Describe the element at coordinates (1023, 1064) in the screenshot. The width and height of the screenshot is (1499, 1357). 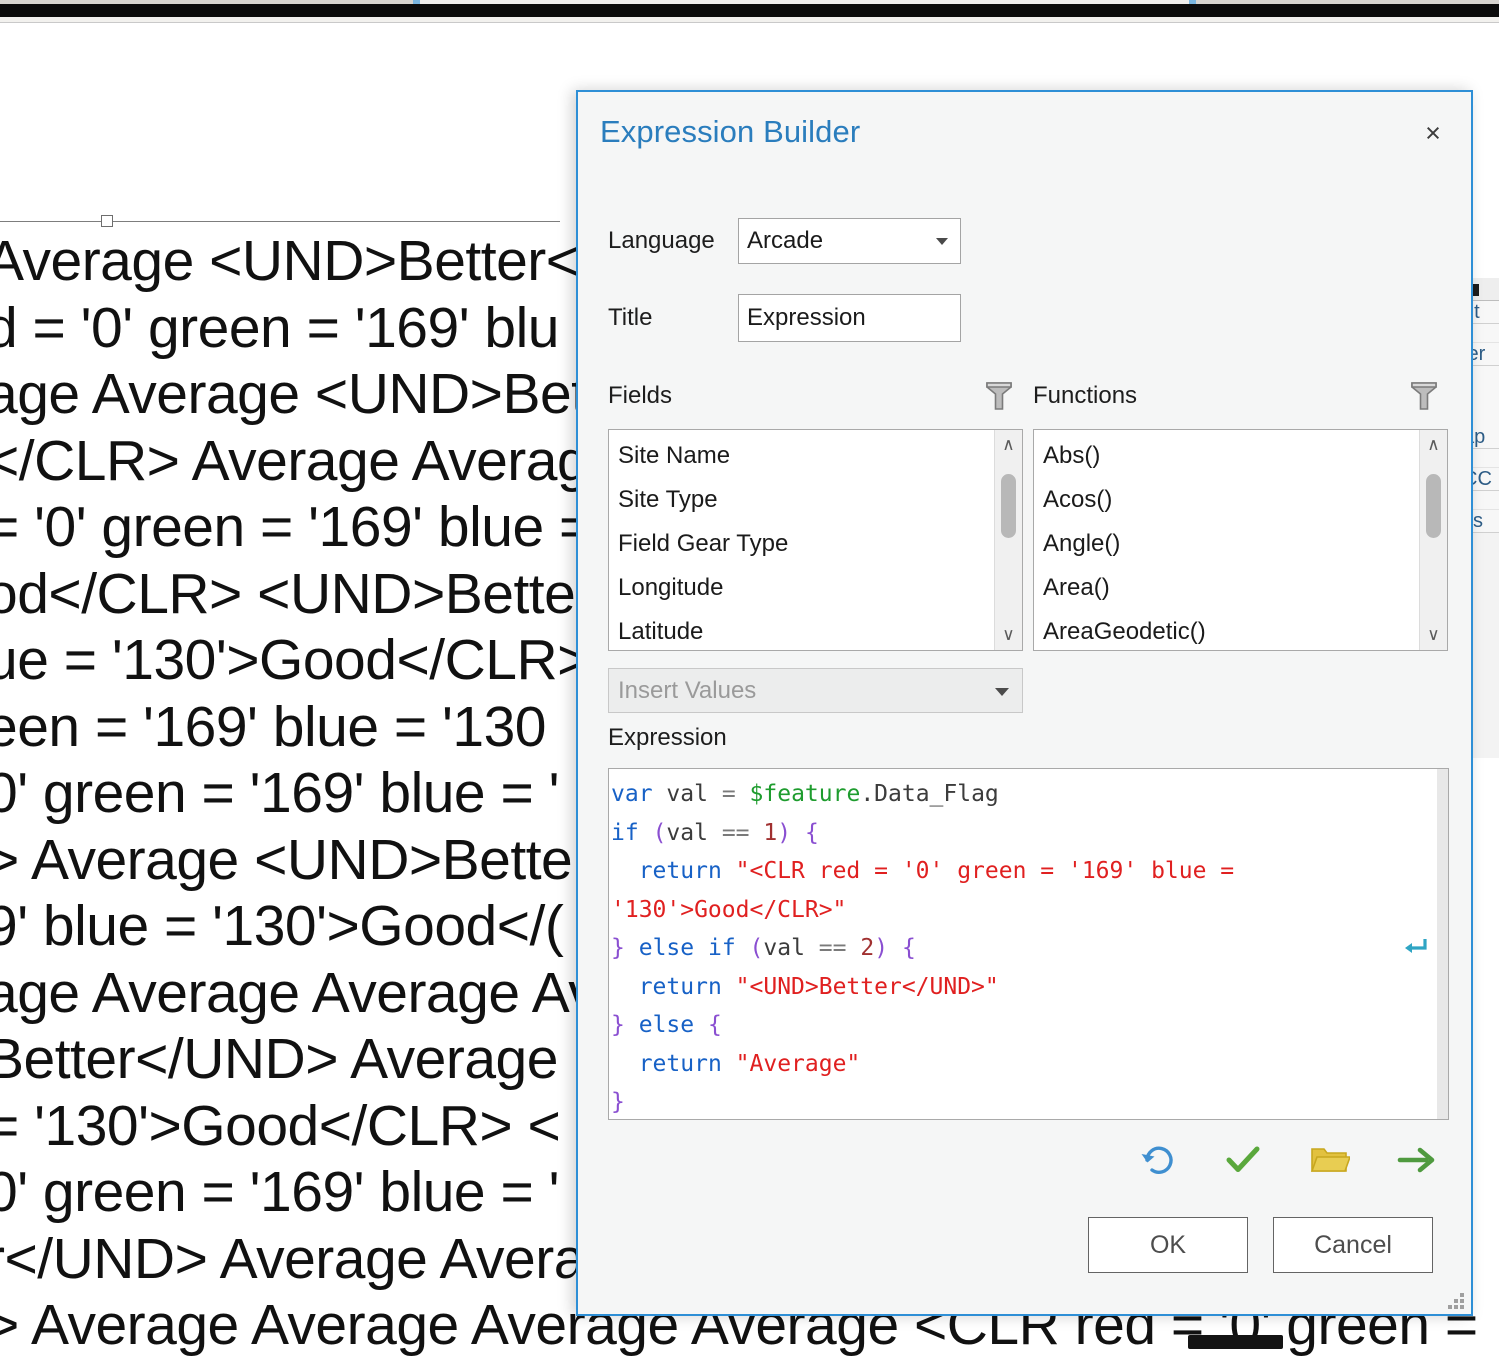
I see `code-line: return "Average"` at that location.